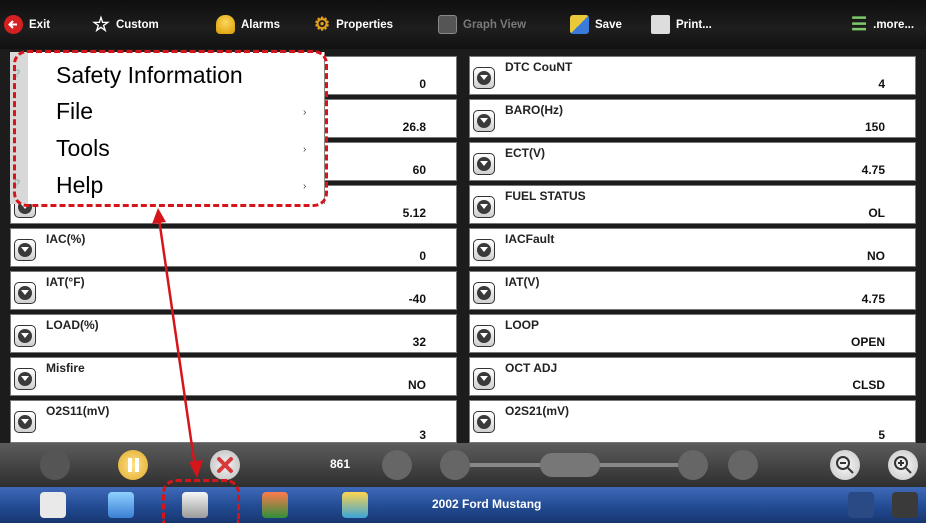 Image resolution: width=926 pixels, height=523 pixels. Describe the element at coordinates (55, 465) in the screenshot. I see `record-button` at that location.